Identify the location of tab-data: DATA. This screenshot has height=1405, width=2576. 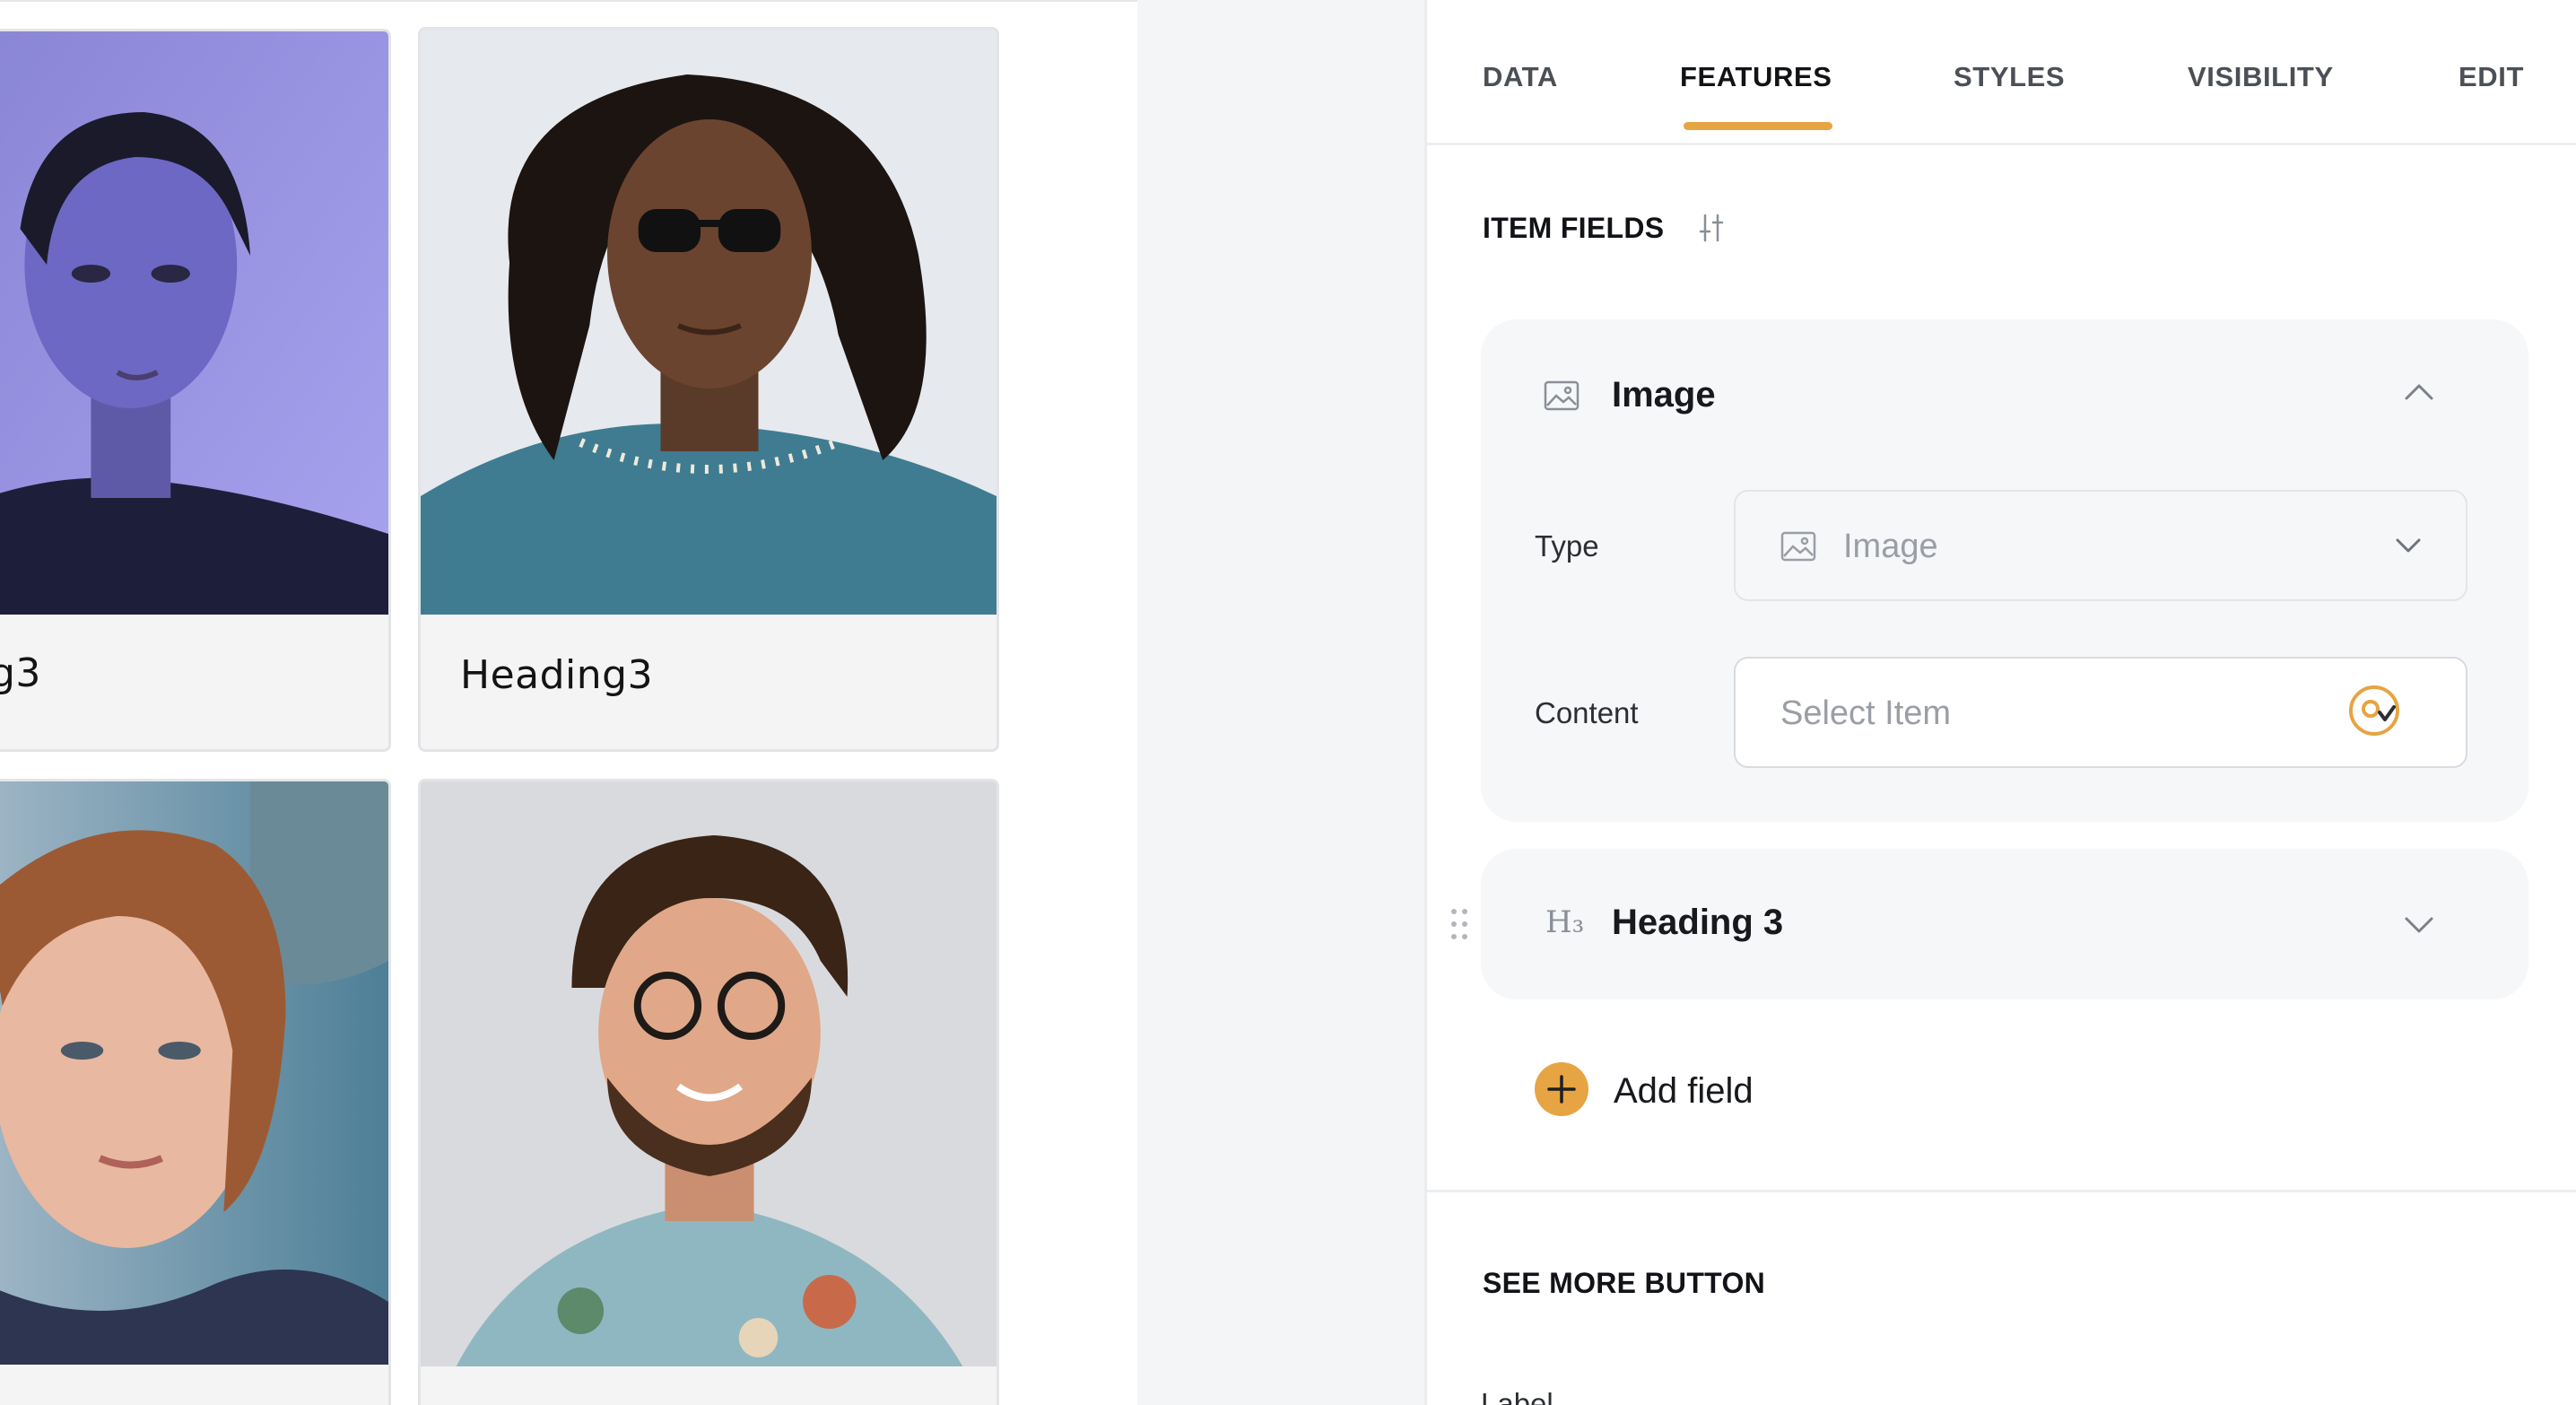
(1520, 77).